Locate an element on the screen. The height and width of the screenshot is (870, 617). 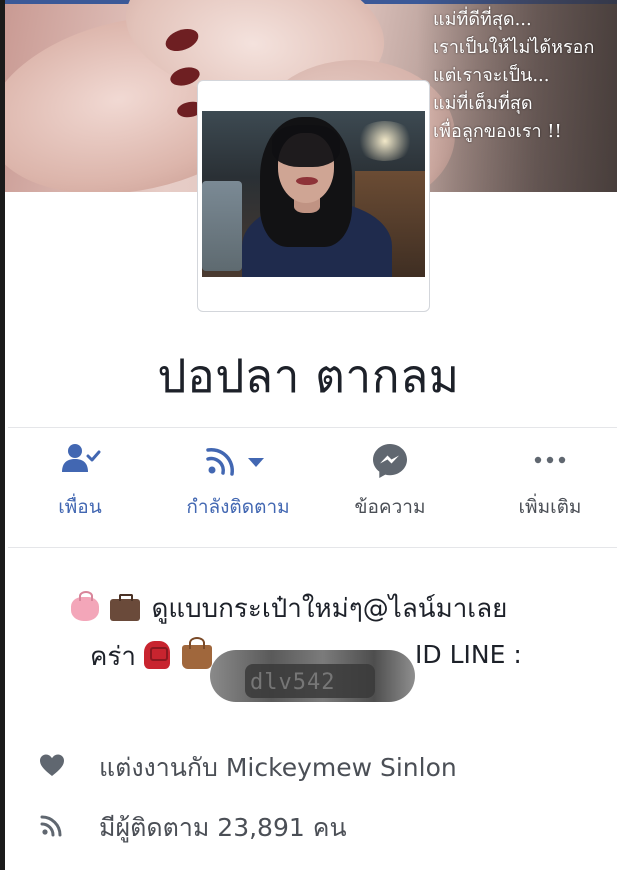
relationship-row: แต่งงานกับ Mickeymew Sinlon is located at coordinates (311, 768).